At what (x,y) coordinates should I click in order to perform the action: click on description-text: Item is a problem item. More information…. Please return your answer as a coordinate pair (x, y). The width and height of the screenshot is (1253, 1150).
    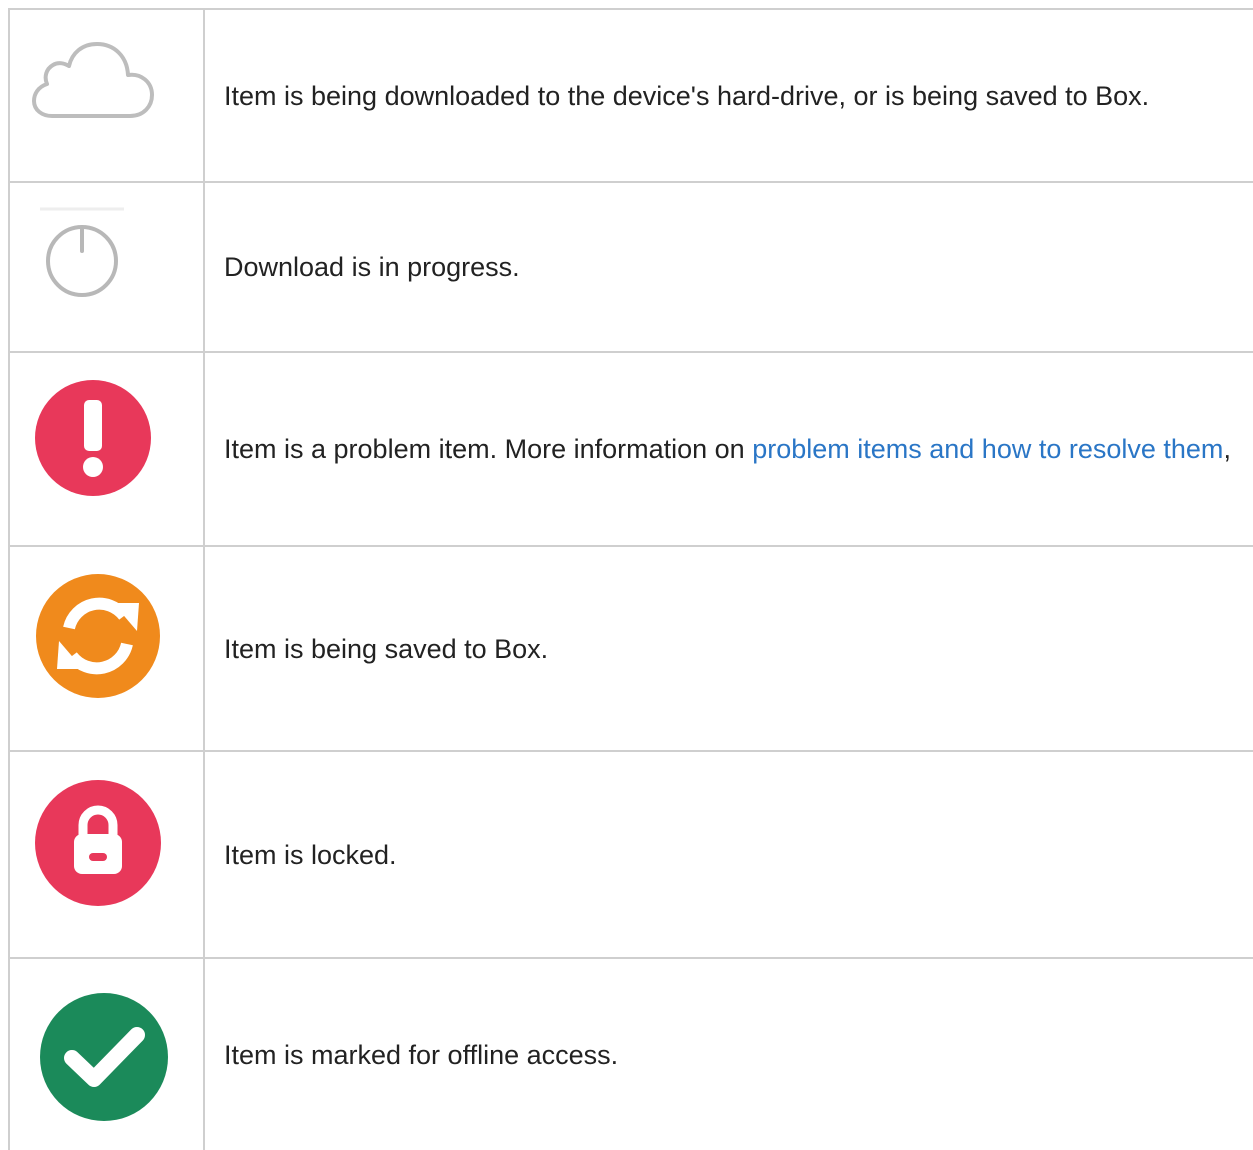
    Looking at the image, I should click on (488, 449).